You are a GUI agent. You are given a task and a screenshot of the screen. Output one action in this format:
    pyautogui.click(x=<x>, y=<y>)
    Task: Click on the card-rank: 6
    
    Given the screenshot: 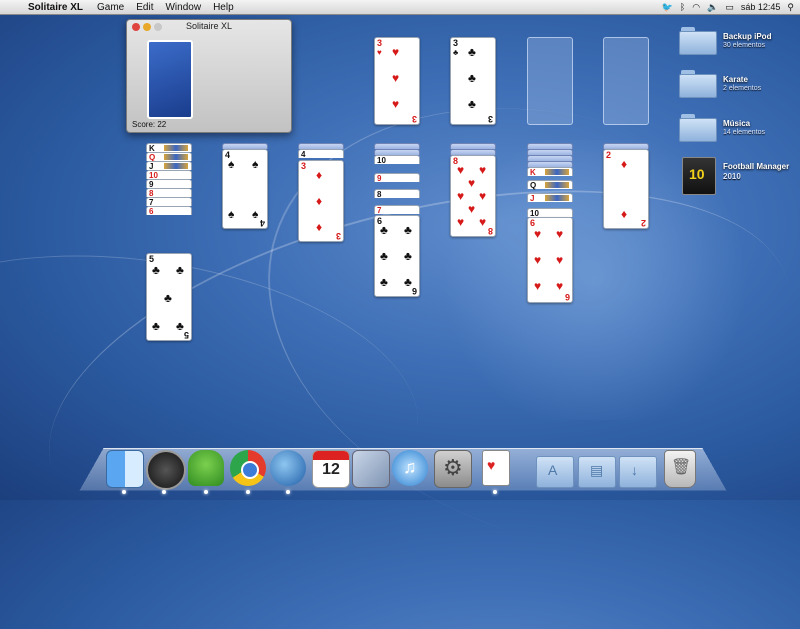 What is the action you would take?
    pyautogui.click(x=151, y=211)
    